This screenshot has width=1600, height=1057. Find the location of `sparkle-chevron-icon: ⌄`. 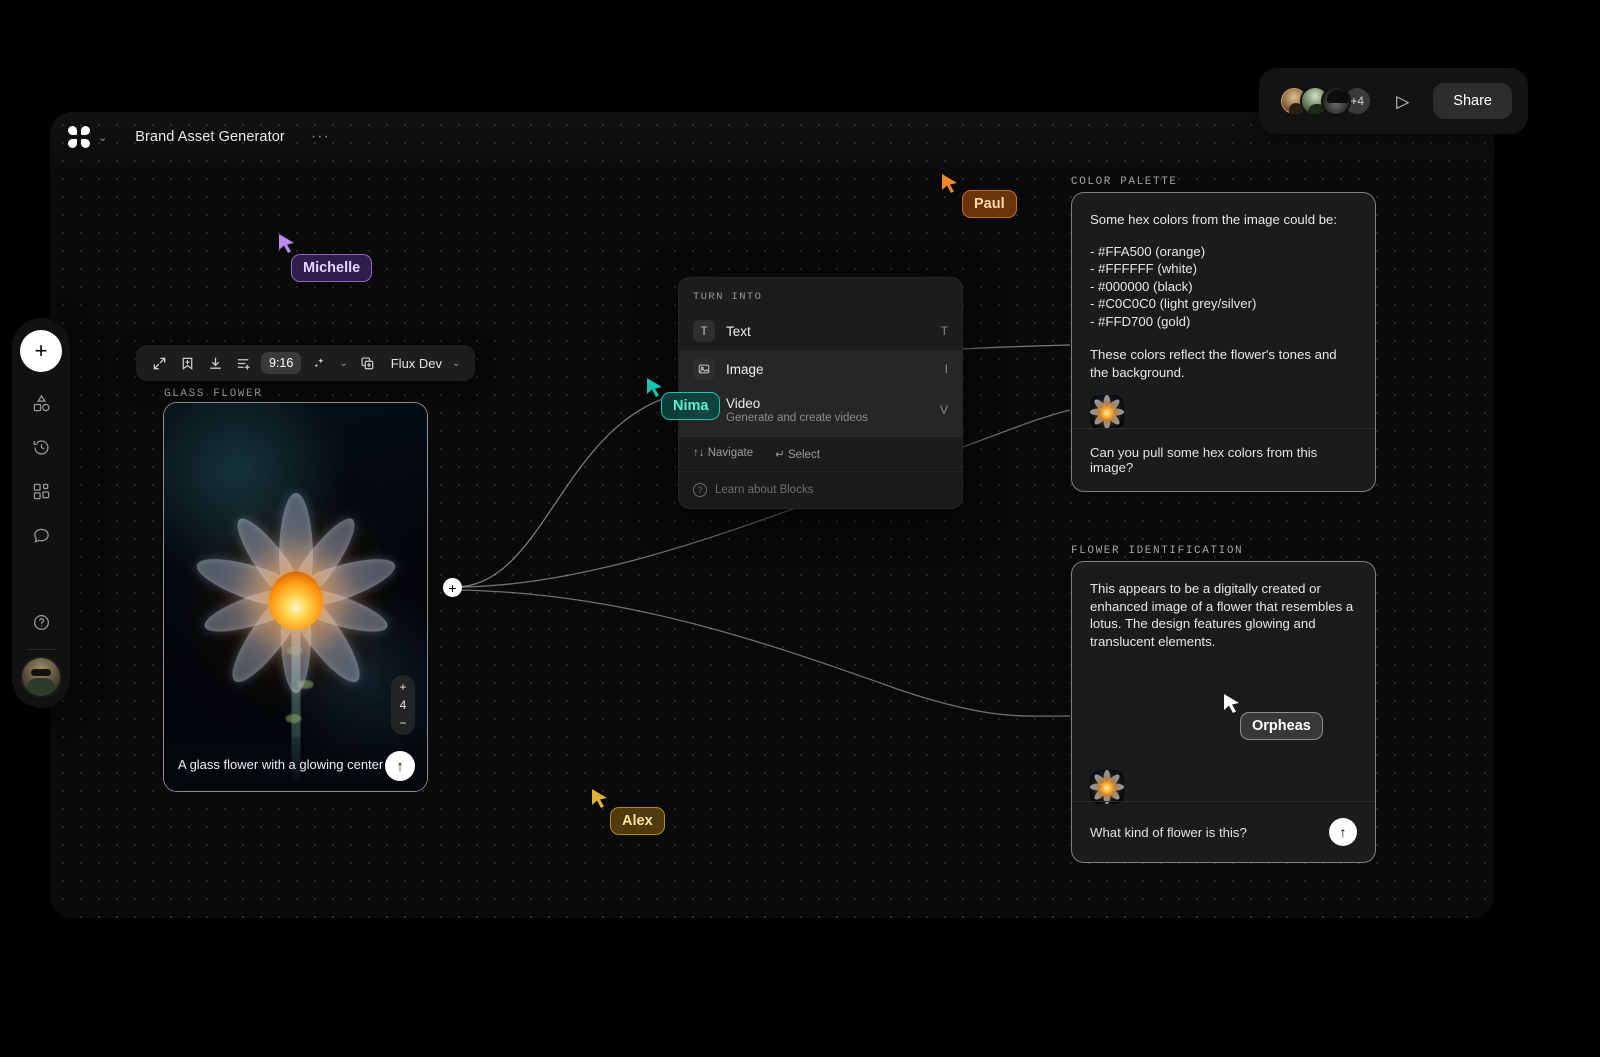

sparkle-chevron-icon: ⌄ is located at coordinates (343, 363).